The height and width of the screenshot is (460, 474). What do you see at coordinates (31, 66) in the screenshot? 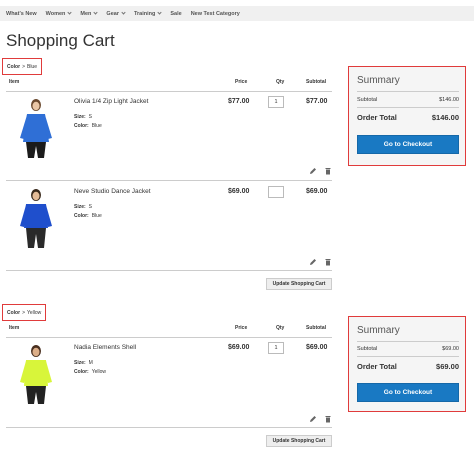
I see `filter-value: Blue` at bounding box center [31, 66].